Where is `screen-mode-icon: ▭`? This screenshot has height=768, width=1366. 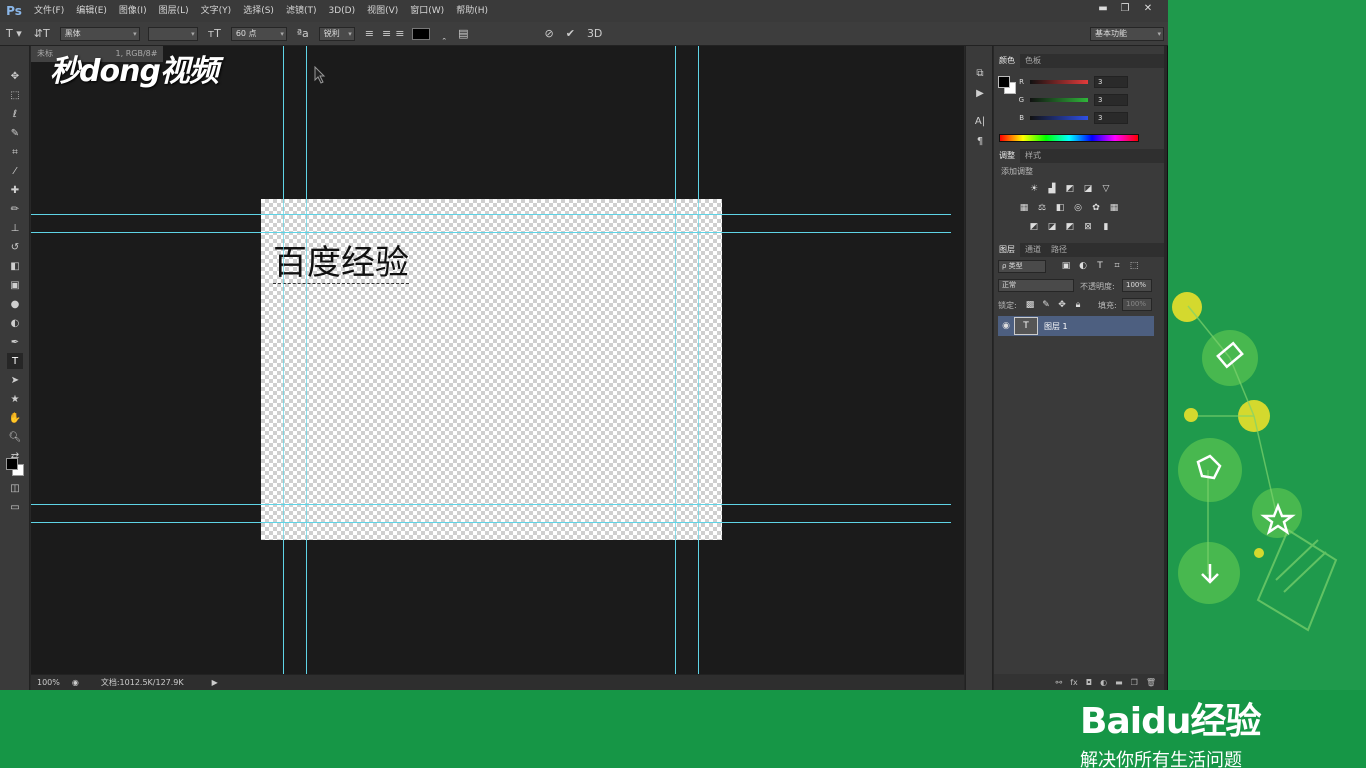
screen-mode-icon: ▭ is located at coordinates (15, 507).